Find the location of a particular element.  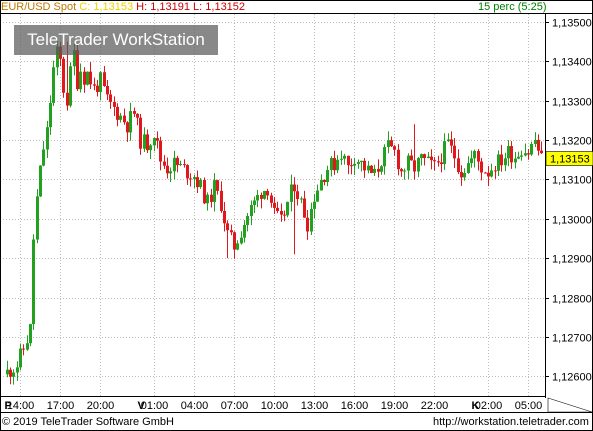

y-tick-label: 1,13000 is located at coordinates (572, 221).